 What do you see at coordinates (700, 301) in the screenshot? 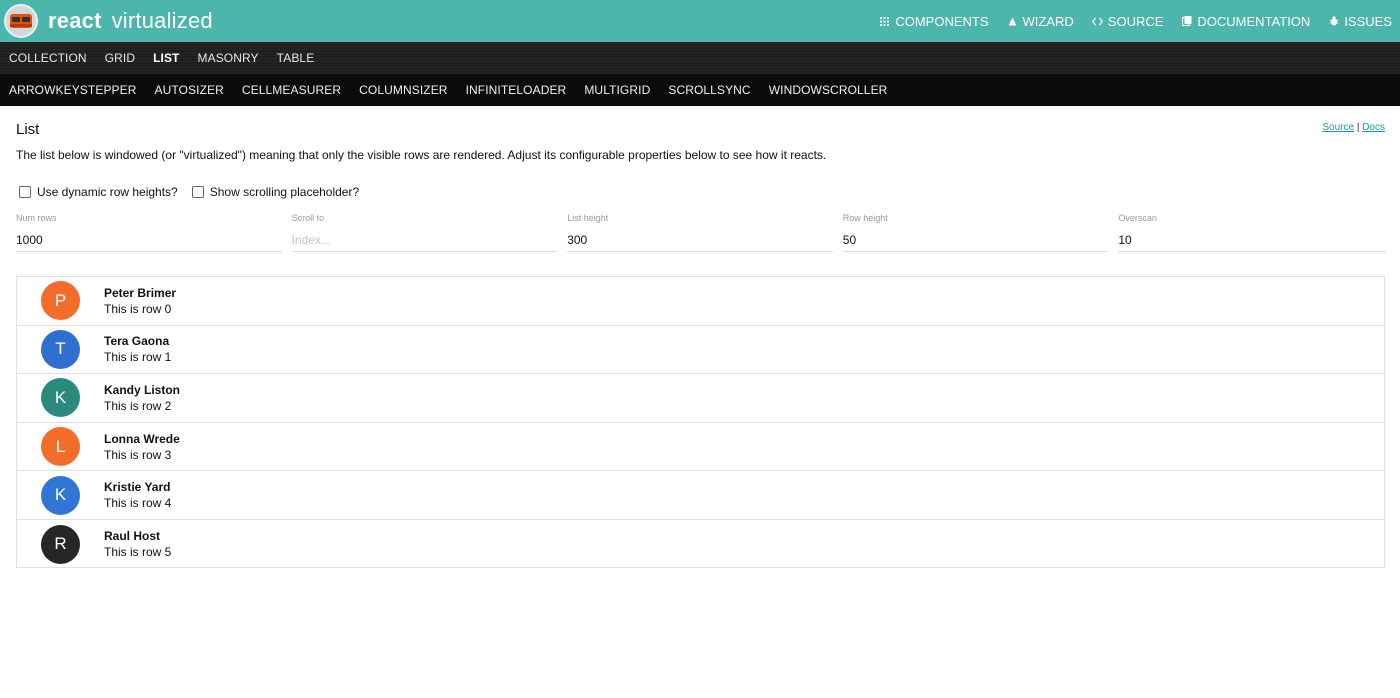
I see `list-item: P Peter Brimer This is row 0` at bounding box center [700, 301].